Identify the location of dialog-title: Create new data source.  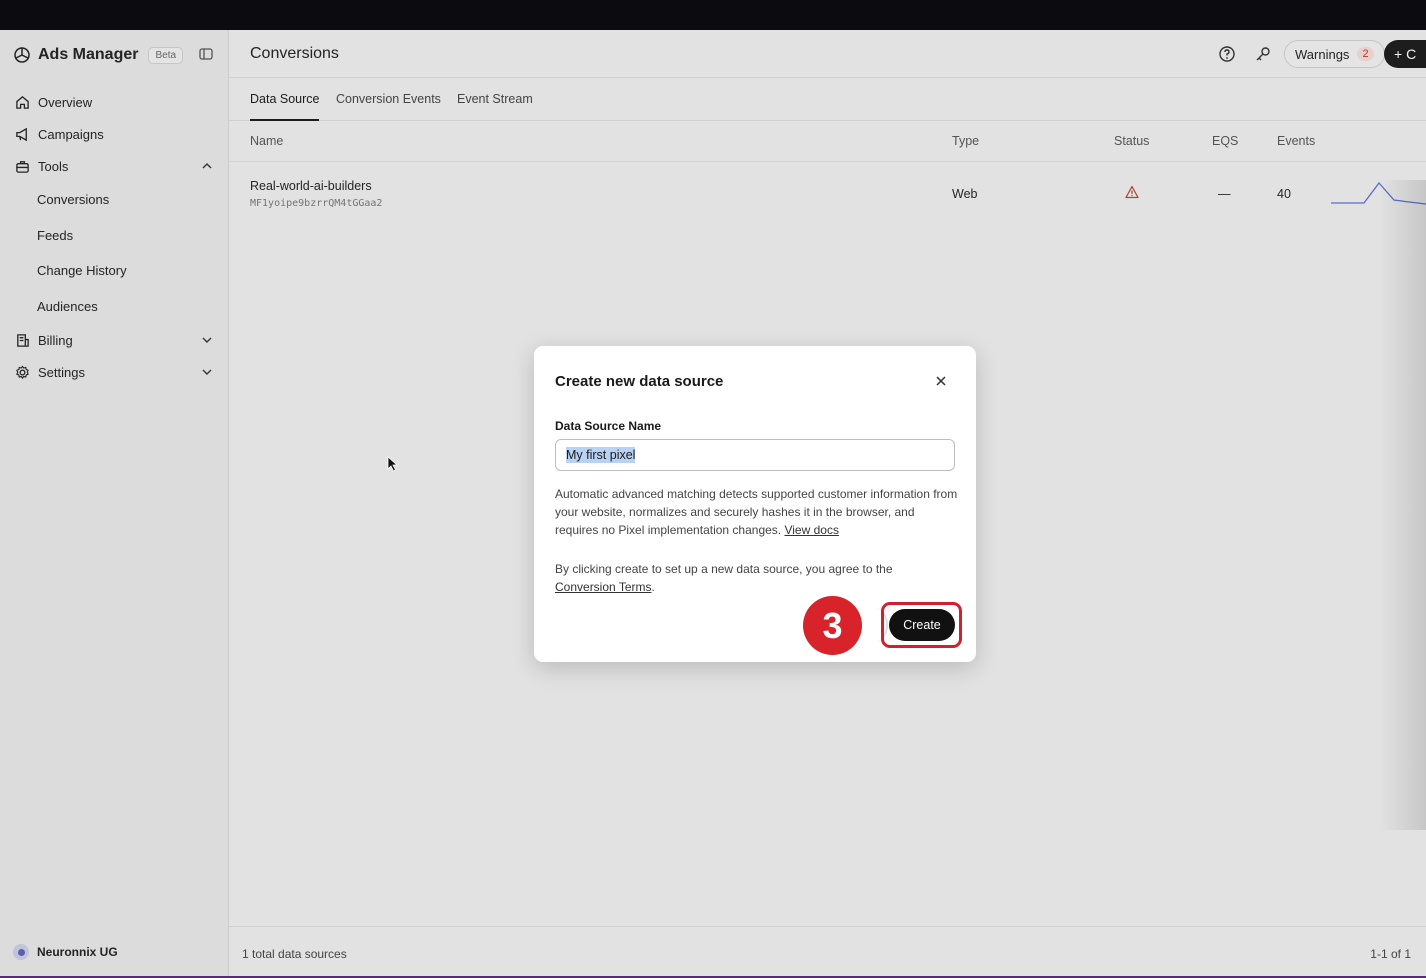
(639, 381).